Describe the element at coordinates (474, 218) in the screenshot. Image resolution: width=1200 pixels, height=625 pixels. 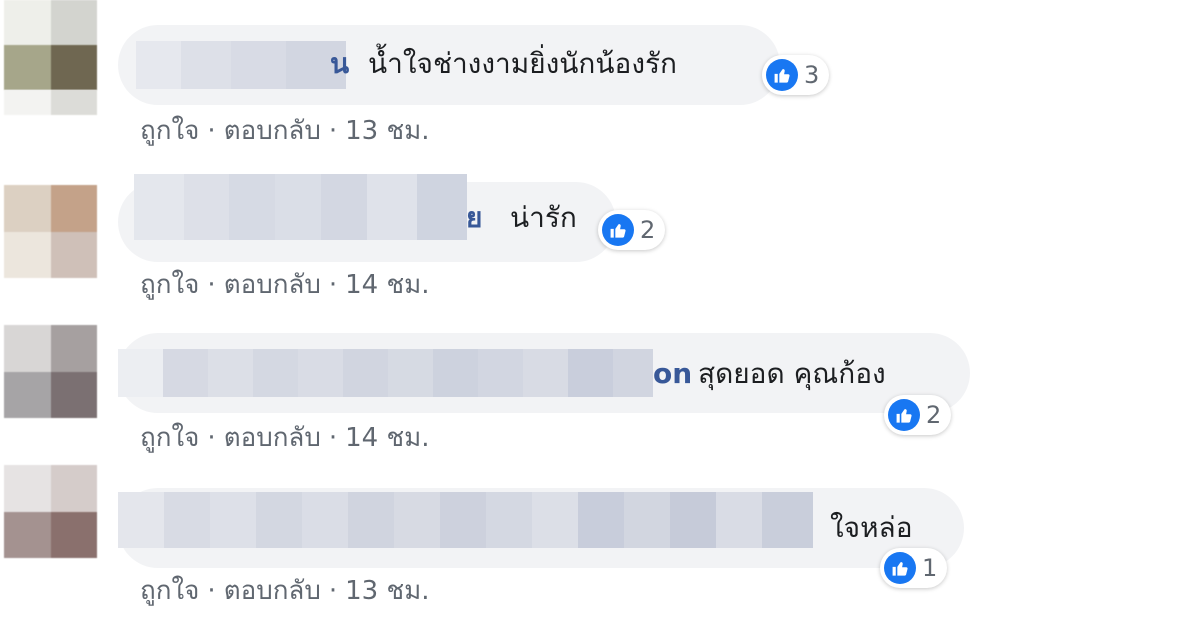
I see `commenter-name: ย` at that location.